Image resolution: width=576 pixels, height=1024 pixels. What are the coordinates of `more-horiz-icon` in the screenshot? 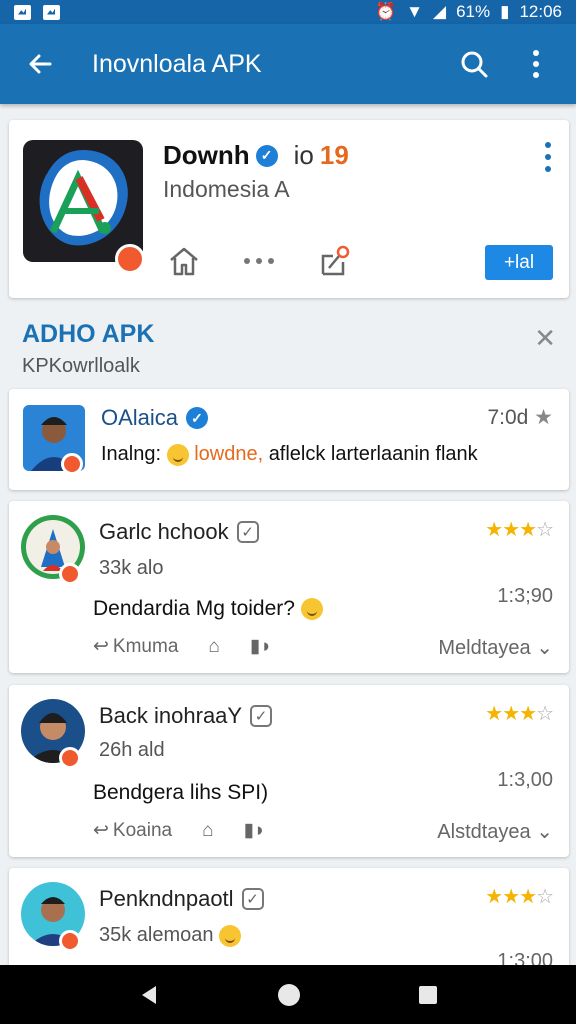 It's located at (259, 261).